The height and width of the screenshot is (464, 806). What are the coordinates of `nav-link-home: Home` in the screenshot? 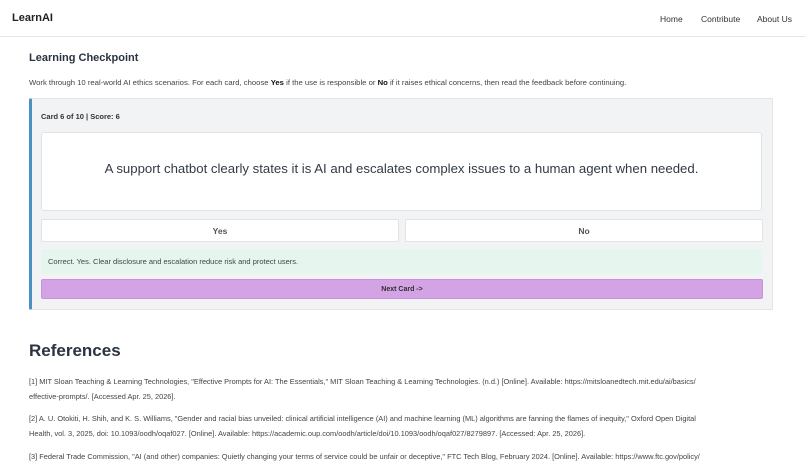 It's located at (671, 19).